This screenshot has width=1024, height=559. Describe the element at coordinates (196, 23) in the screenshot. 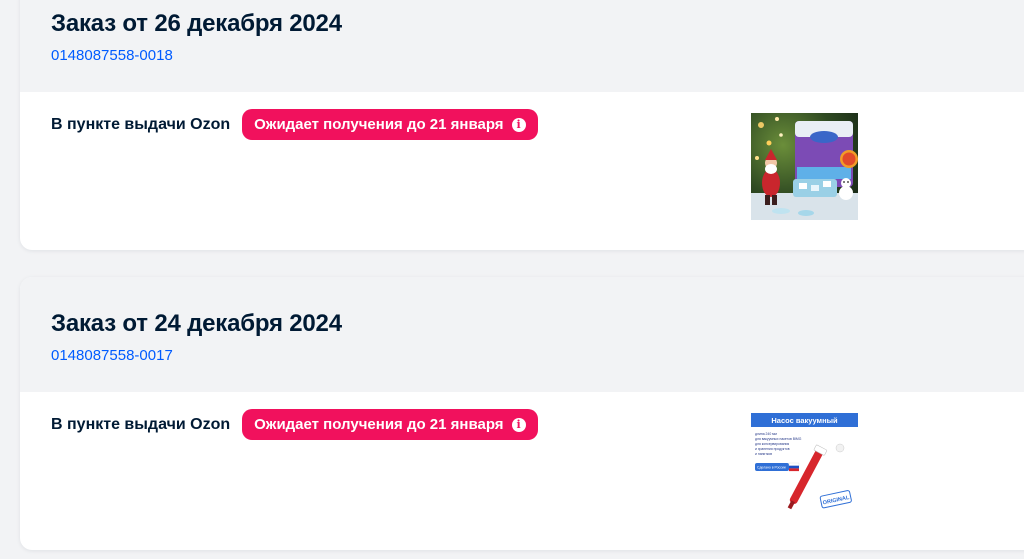

I see `order-title: Заказ от 26 декабря 2024` at that location.